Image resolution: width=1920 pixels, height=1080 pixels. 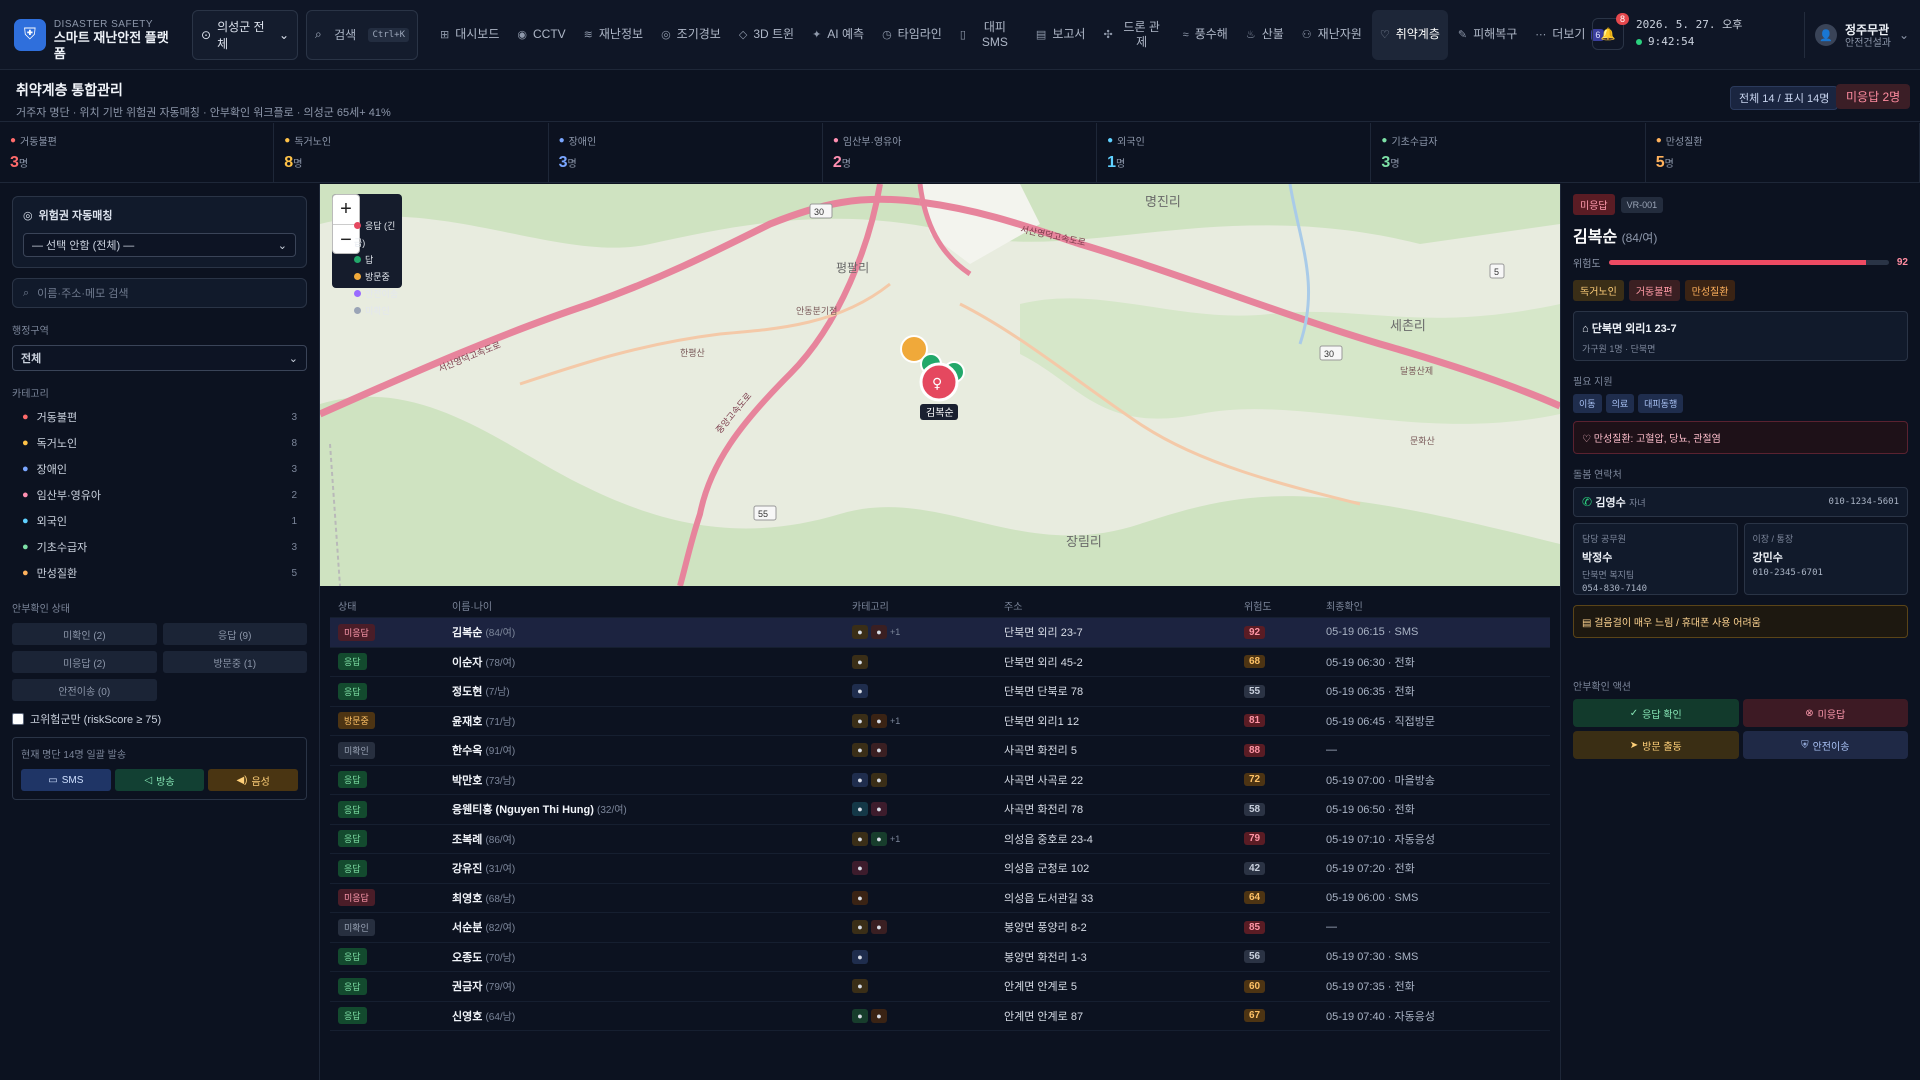 What do you see at coordinates (912, 35) in the screenshot?
I see `nav-item-6: ◷ 타임라인` at bounding box center [912, 35].